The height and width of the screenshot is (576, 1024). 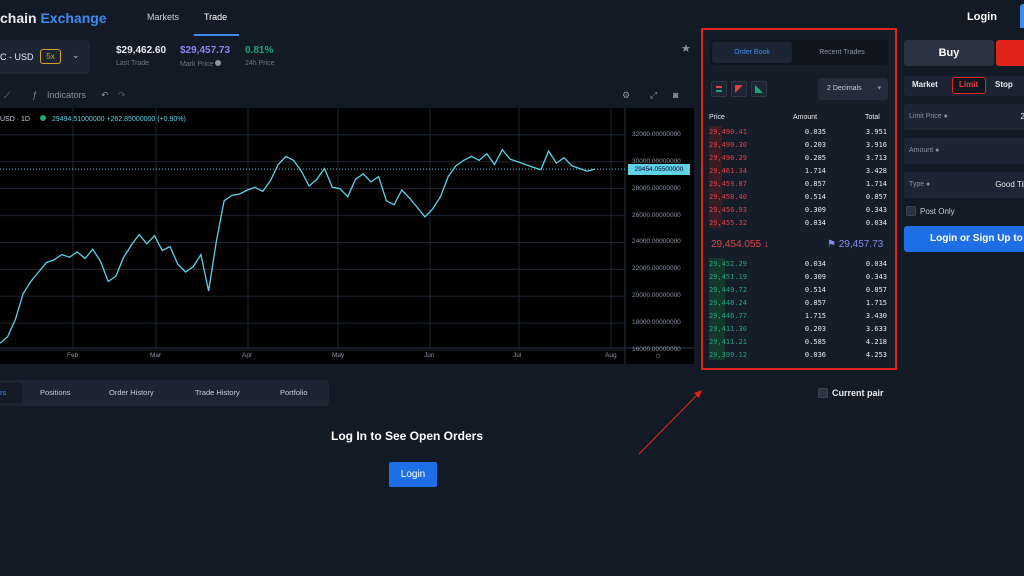 I want to click on ask-total: 3.713, so click(x=876, y=158).